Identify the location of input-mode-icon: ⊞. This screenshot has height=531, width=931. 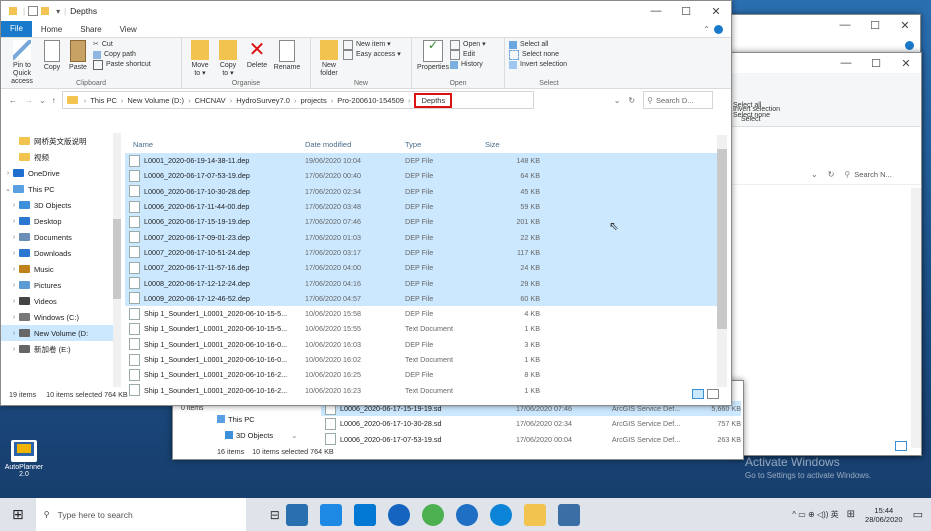
(851, 514).